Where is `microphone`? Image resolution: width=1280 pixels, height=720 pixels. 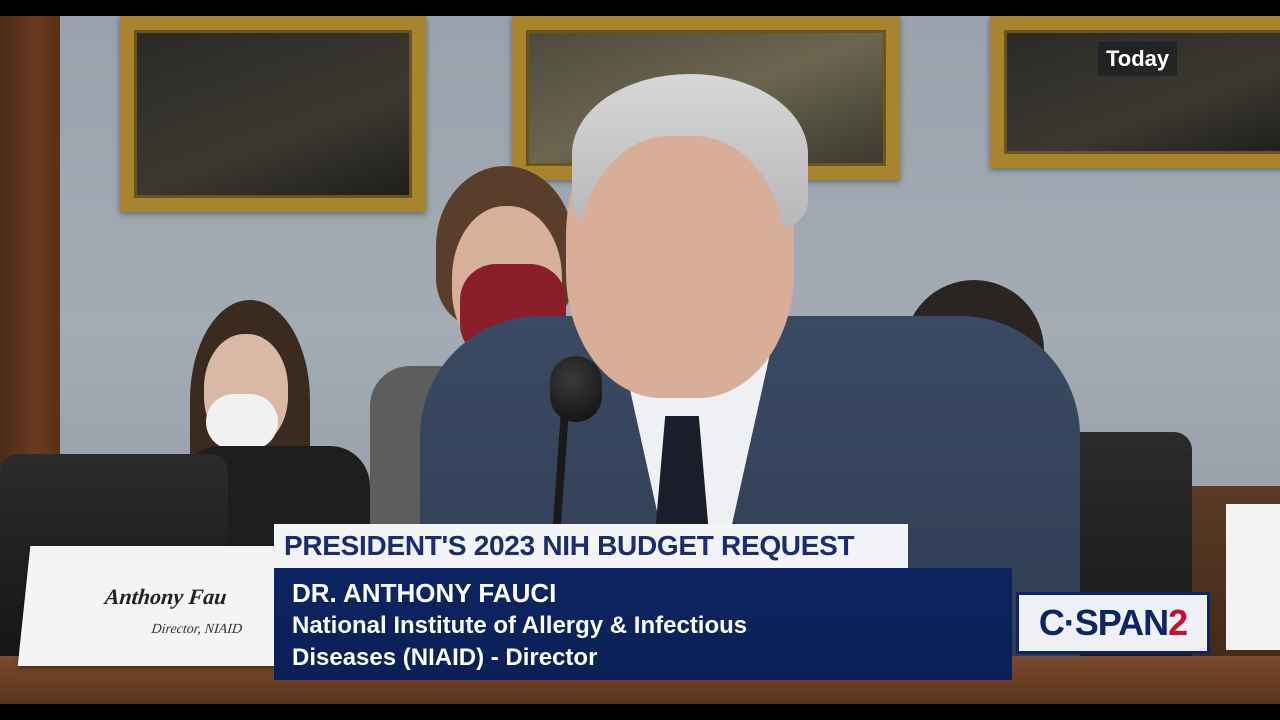 microphone is located at coordinates (576, 389).